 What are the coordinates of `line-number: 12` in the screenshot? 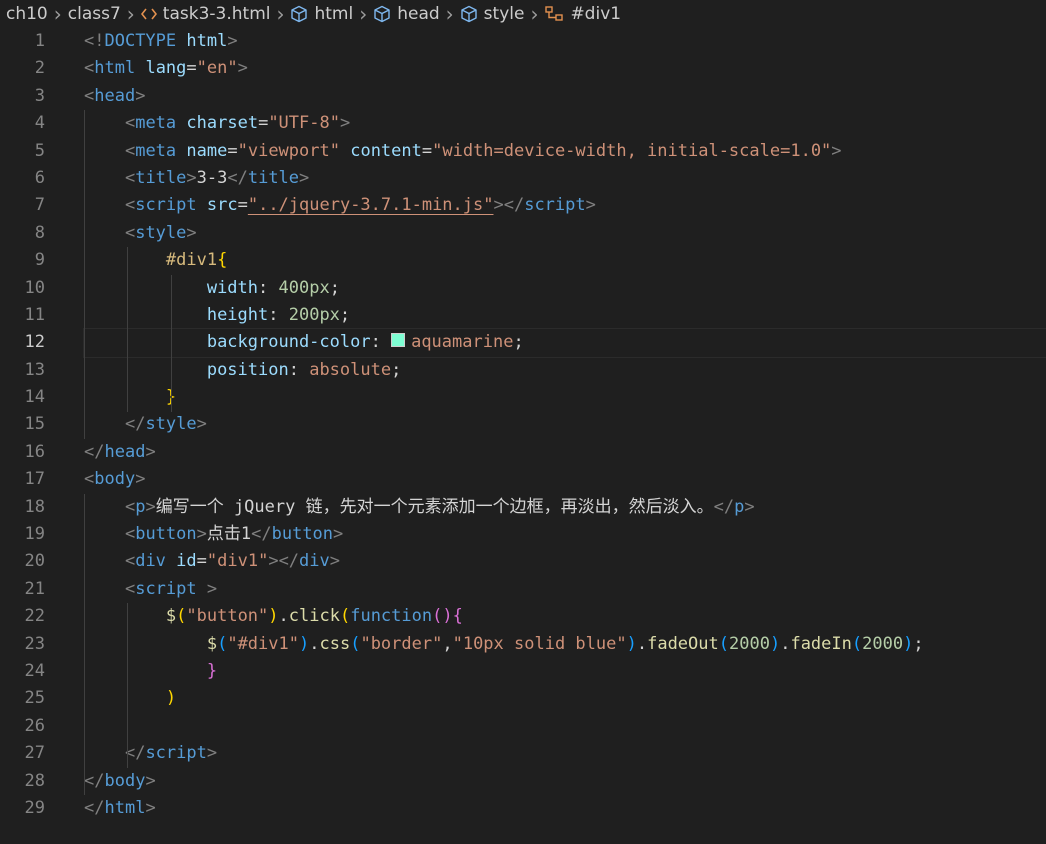 It's located at (34, 342).